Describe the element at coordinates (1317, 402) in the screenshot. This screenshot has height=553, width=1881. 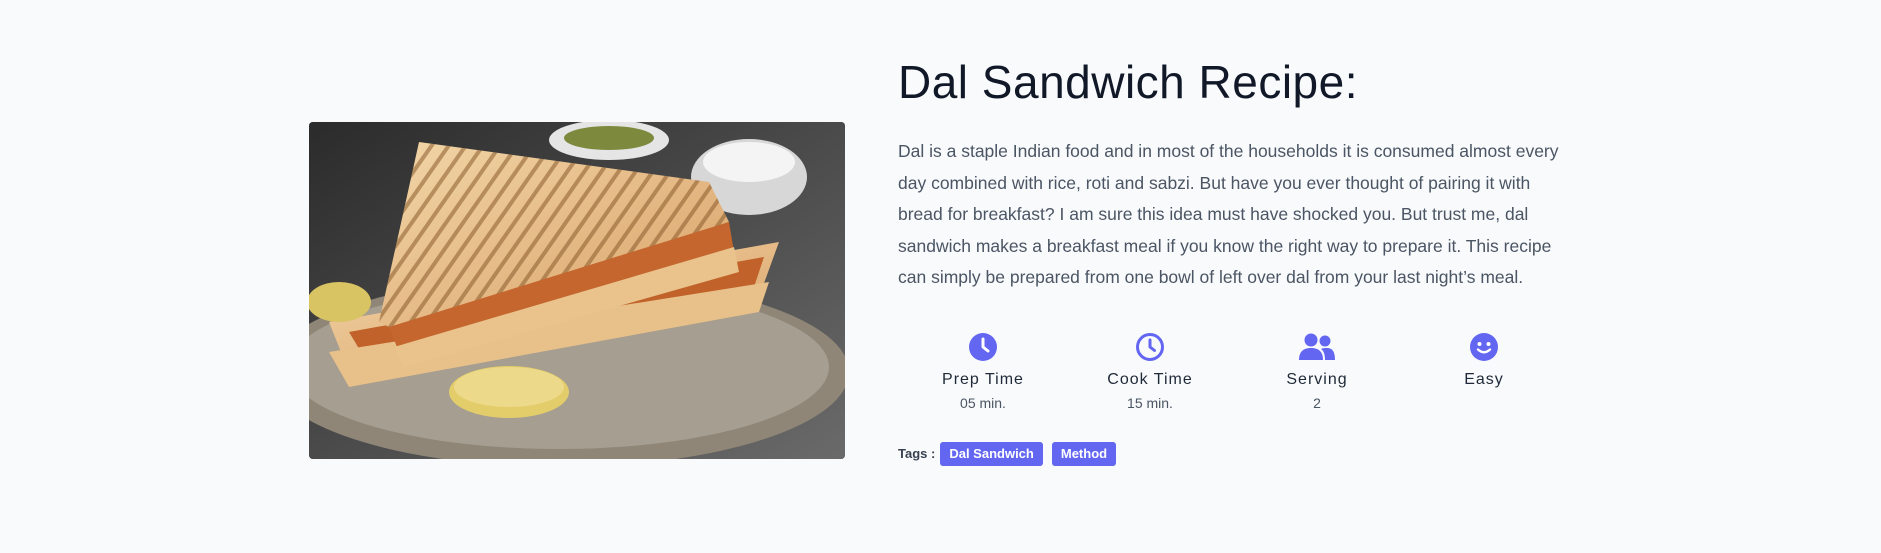
I see `stat-value: 2` at that location.